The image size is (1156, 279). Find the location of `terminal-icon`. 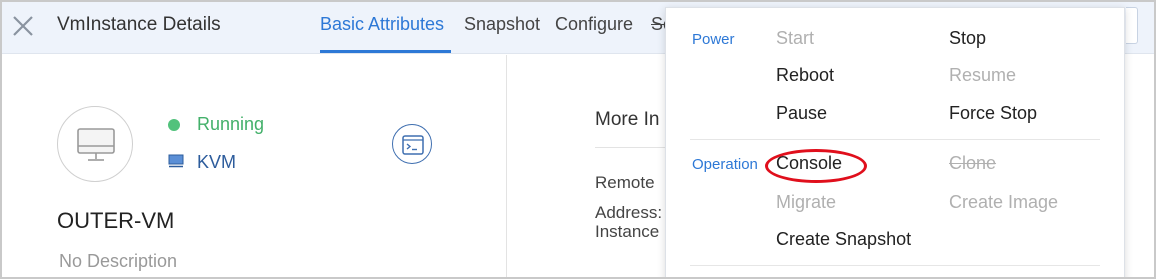

terminal-icon is located at coordinates (413, 145).